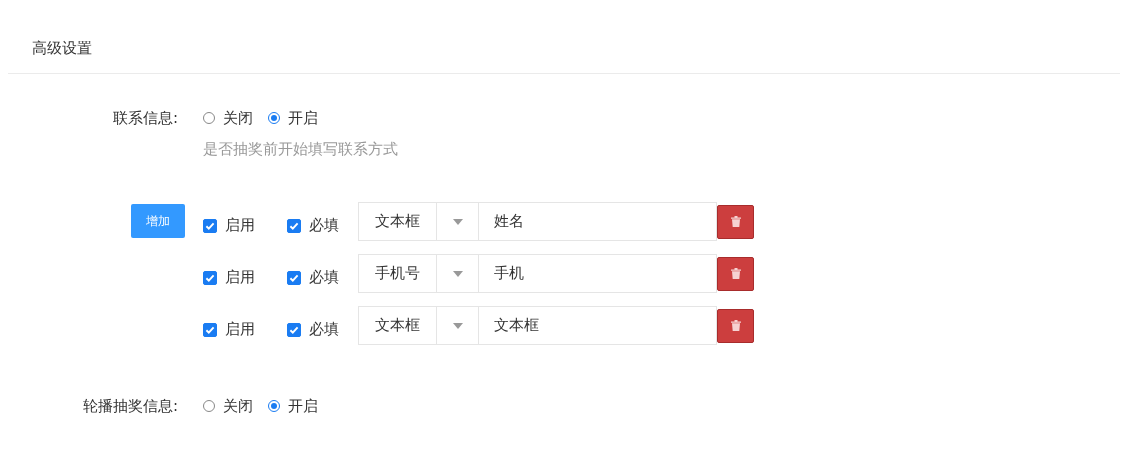  What do you see at coordinates (145, 118) in the screenshot?
I see `field-label: 联系信息:` at bounding box center [145, 118].